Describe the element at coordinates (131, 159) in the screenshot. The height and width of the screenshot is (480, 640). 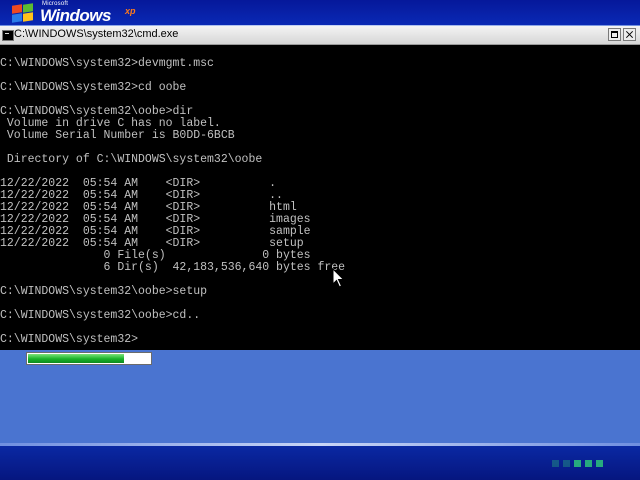
I see `console-line: Directory of C:\WINDOWS\system32\oobe` at that location.